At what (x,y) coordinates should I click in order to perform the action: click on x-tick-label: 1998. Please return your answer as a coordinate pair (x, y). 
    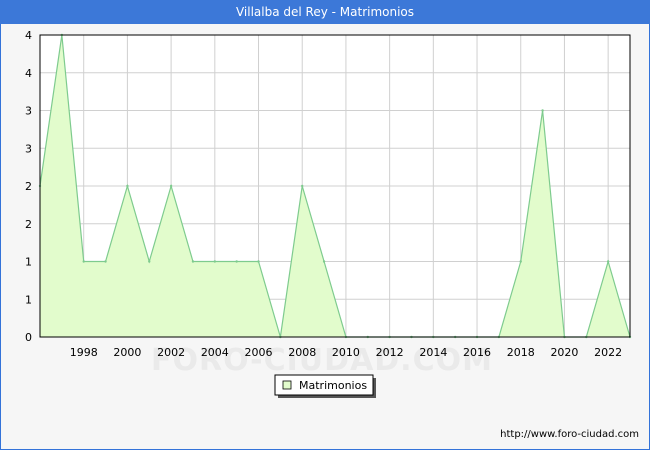
    Looking at the image, I should click on (84, 352).